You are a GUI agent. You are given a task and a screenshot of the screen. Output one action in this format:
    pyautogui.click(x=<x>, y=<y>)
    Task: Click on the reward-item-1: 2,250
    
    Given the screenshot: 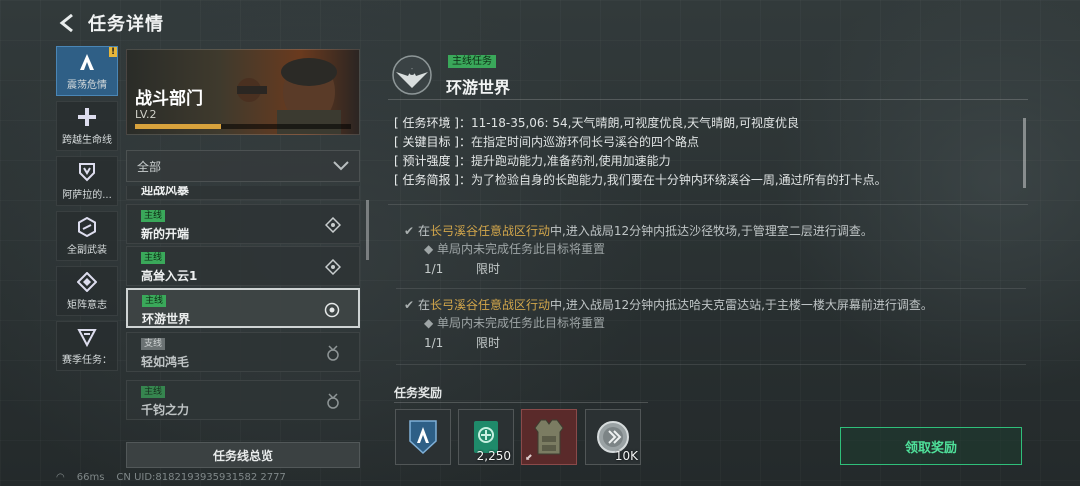 What is the action you would take?
    pyautogui.click(x=486, y=437)
    